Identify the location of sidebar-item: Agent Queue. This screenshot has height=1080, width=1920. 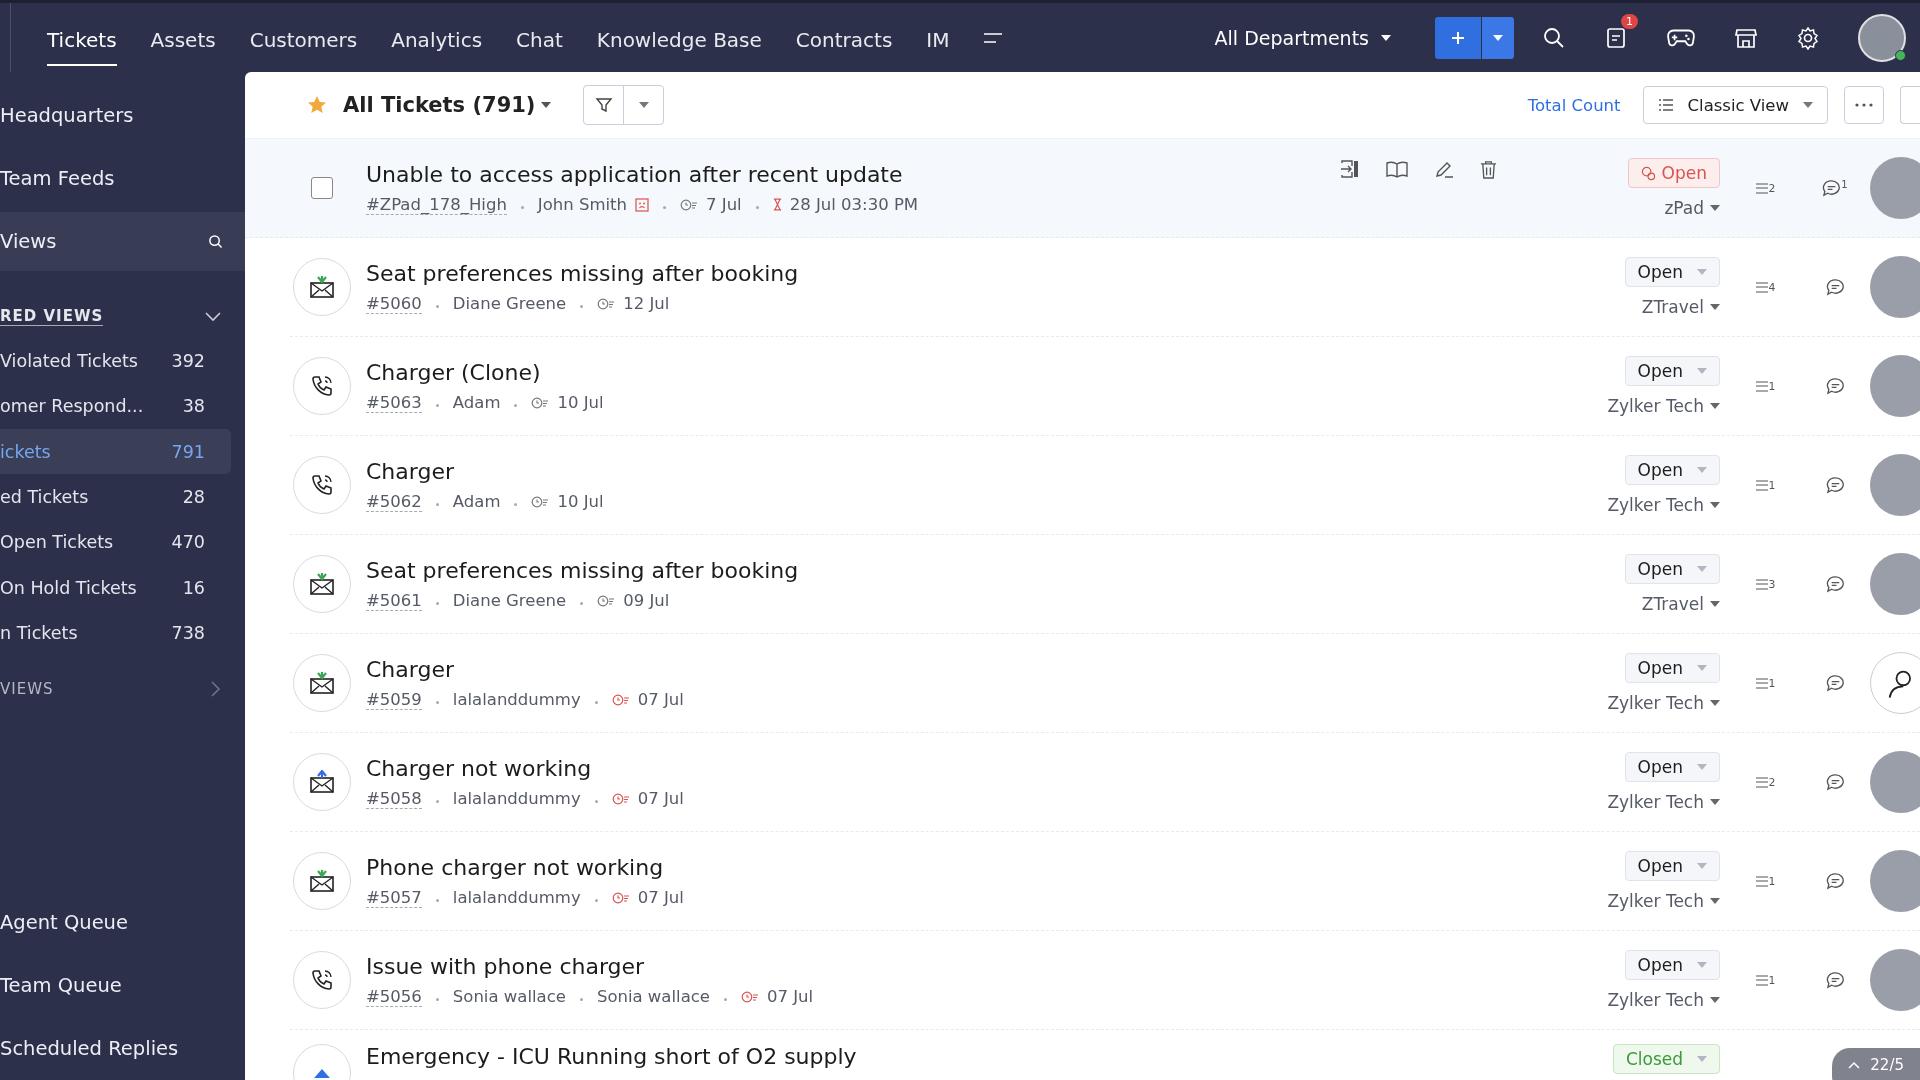
(122, 922).